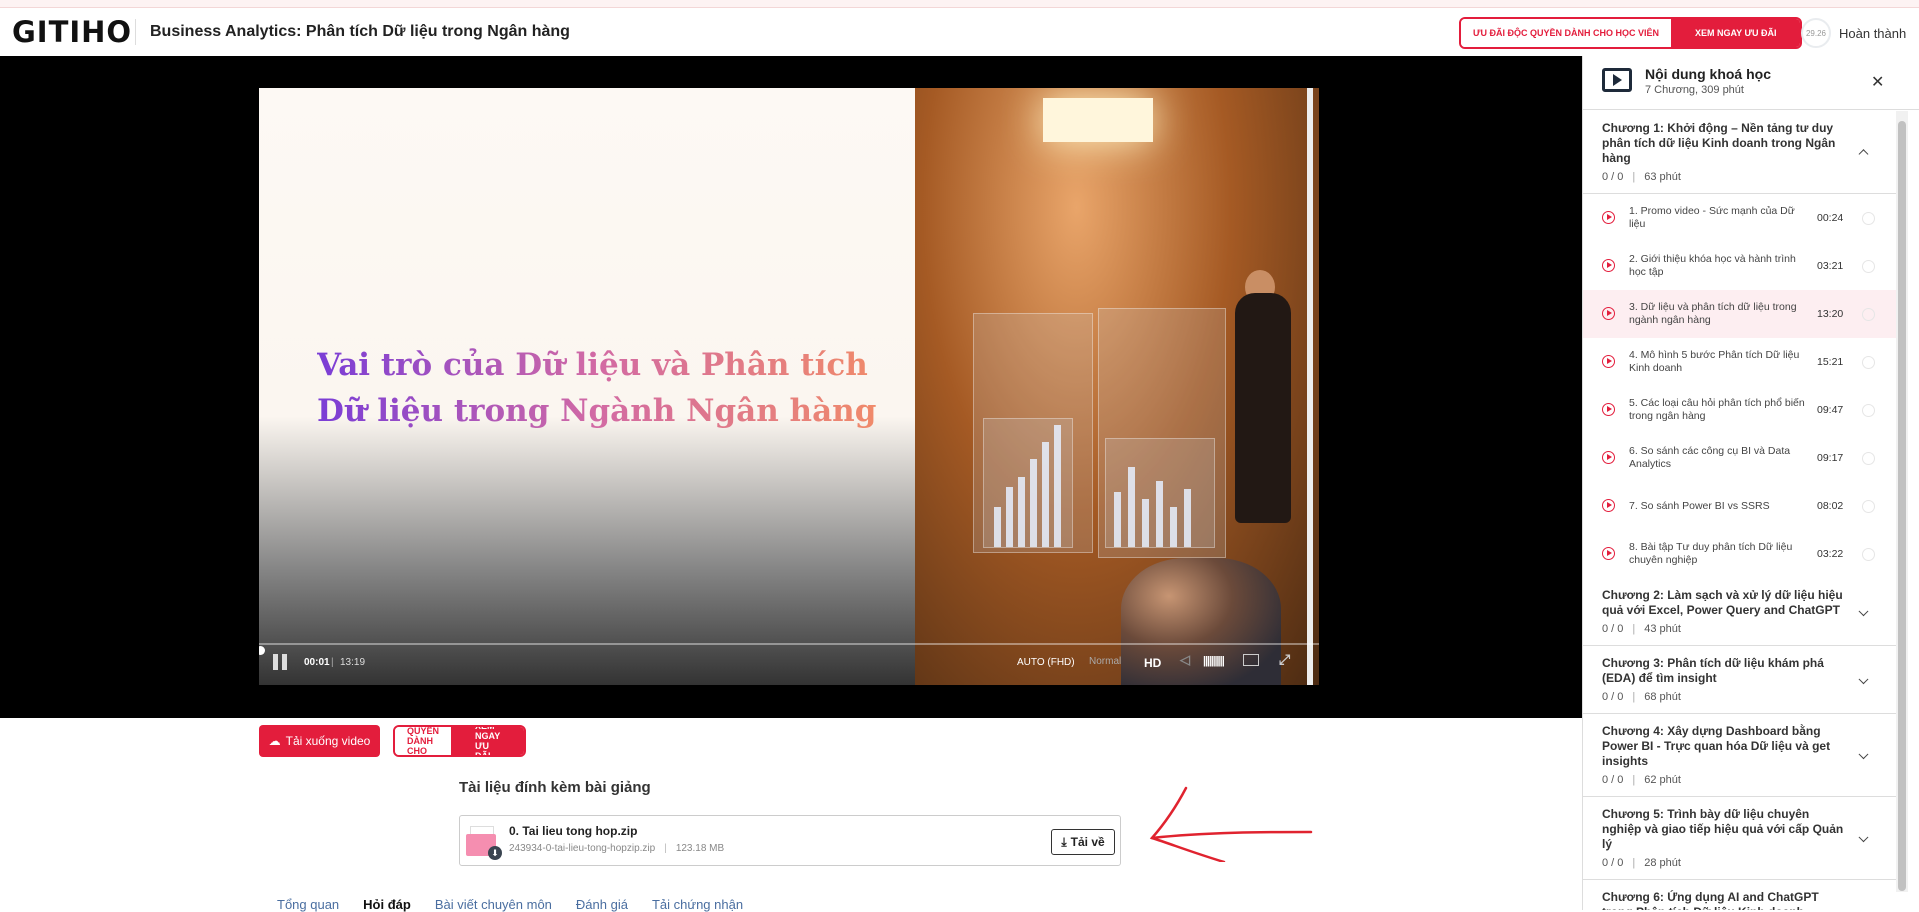 Image resolution: width=1919 pixels, height=912 pixels. Describe the element at coordinates (1641, 697) in the screenshot. I see `chapter-meta: 0 / 0 | 68 phút` at that location.